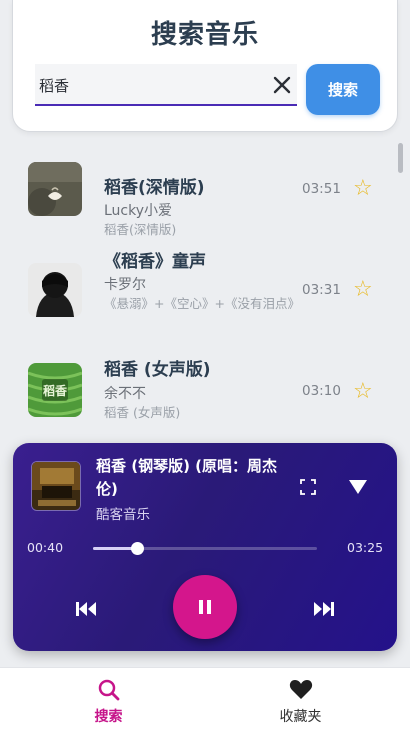  Describe the element at coordinates (142, 412) in the screenshot. I see `song-album: 稻香 (女声版)` at that location.